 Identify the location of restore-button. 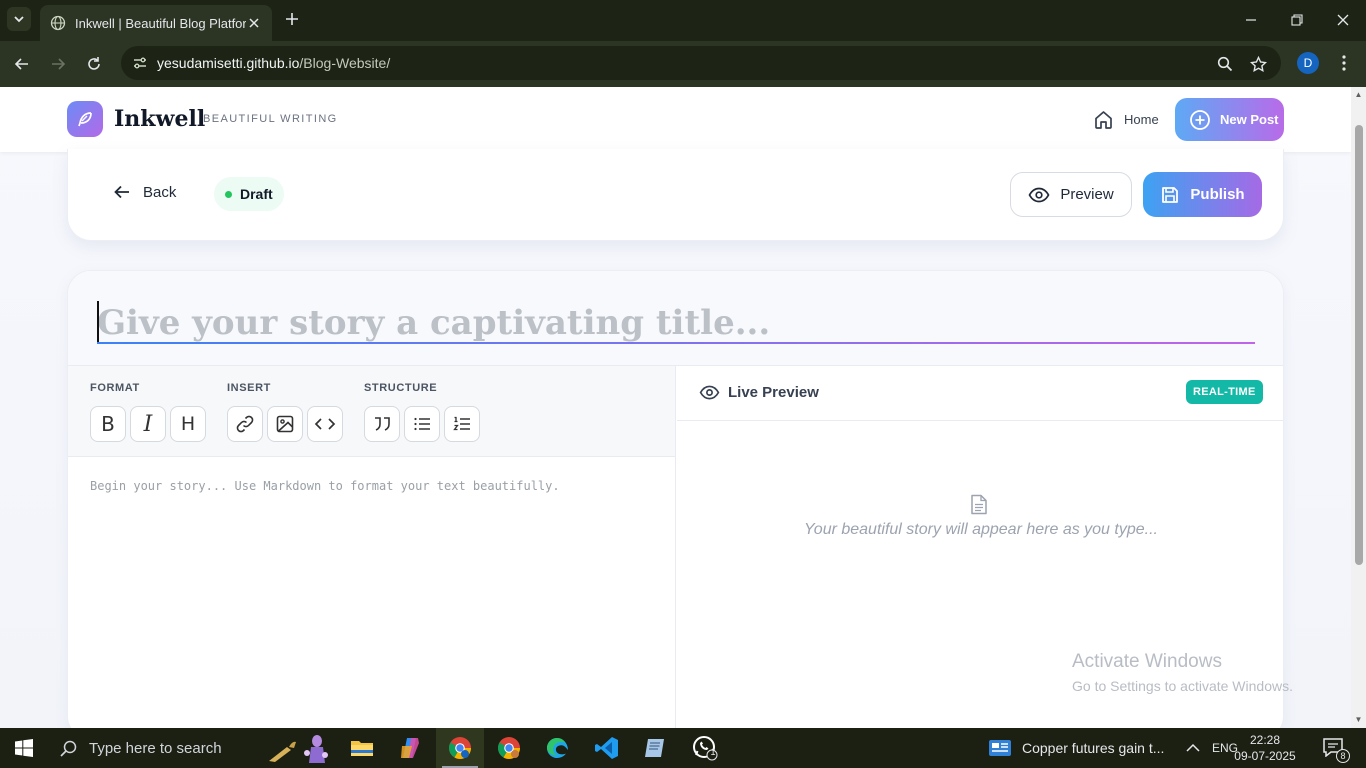
(1297, 20).